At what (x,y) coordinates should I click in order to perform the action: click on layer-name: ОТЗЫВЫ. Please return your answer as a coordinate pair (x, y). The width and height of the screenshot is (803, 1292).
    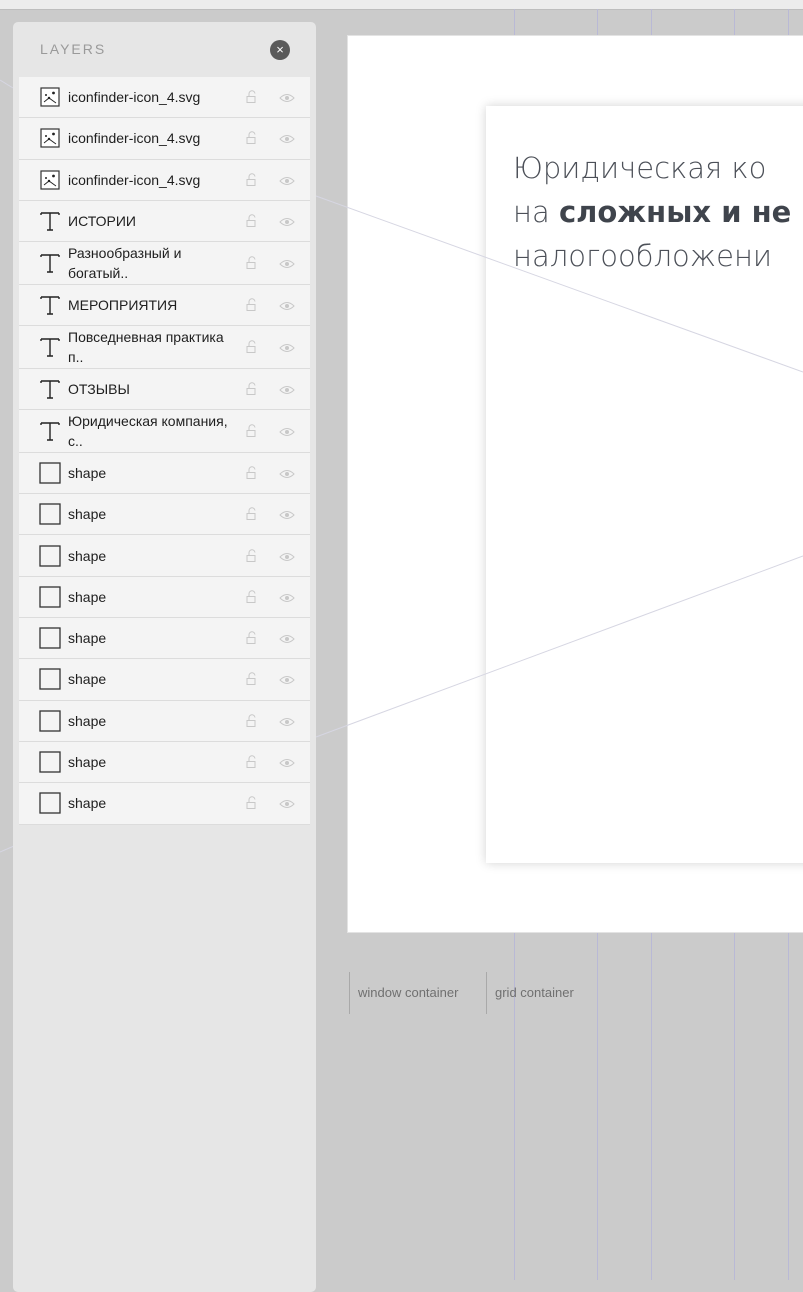
    Looking at the image, I should click on (99, 389).